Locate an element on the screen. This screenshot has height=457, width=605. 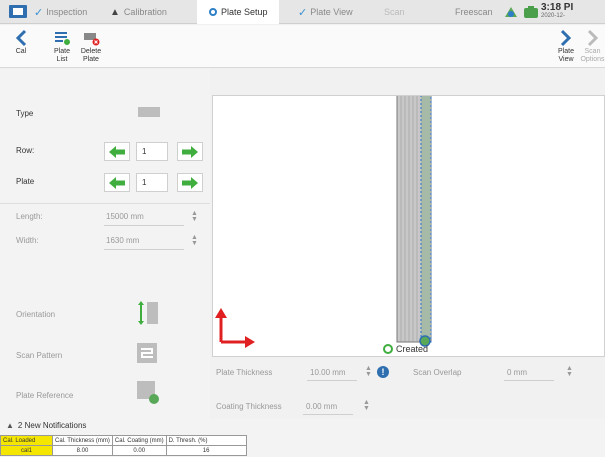
coating-thickness-input: 0.00 mm is located at coordinates (321, 406).